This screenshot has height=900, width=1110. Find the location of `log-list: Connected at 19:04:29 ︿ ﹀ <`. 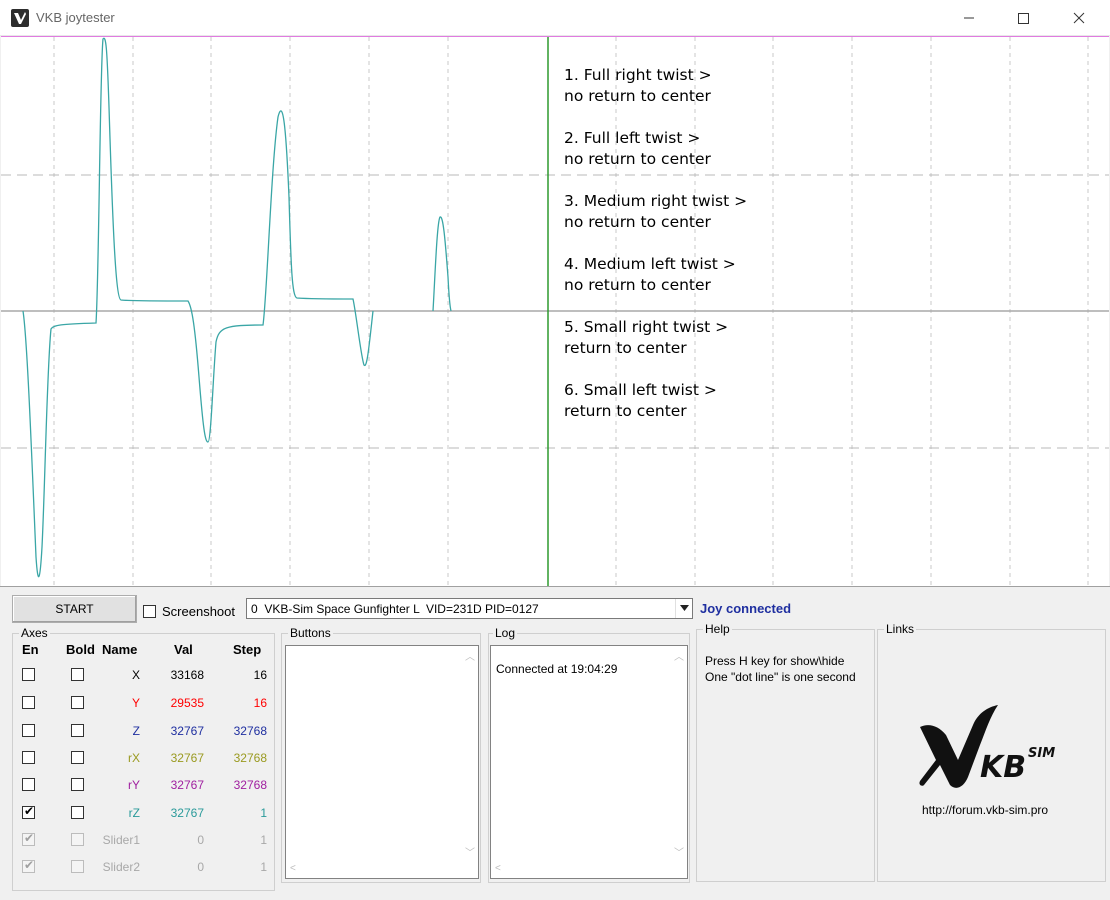

log-list: Connected at 19:04:29 ︿ ﹀ < is located at coordinates (589, 762).